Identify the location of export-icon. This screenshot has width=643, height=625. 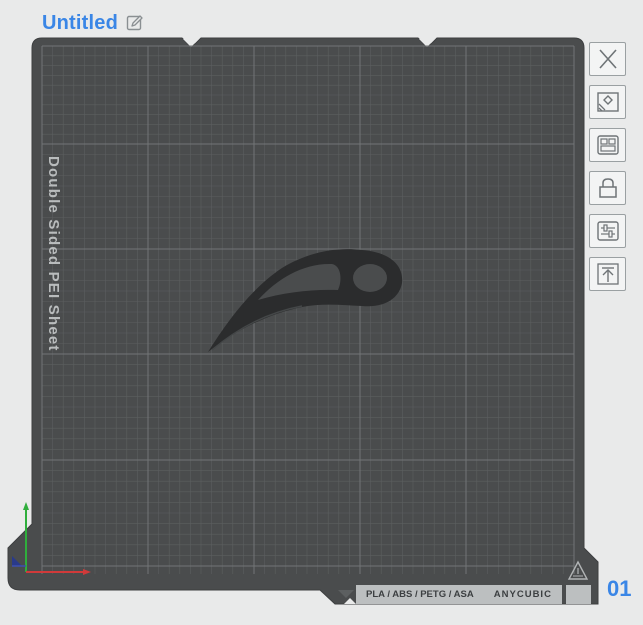
(607, 274).